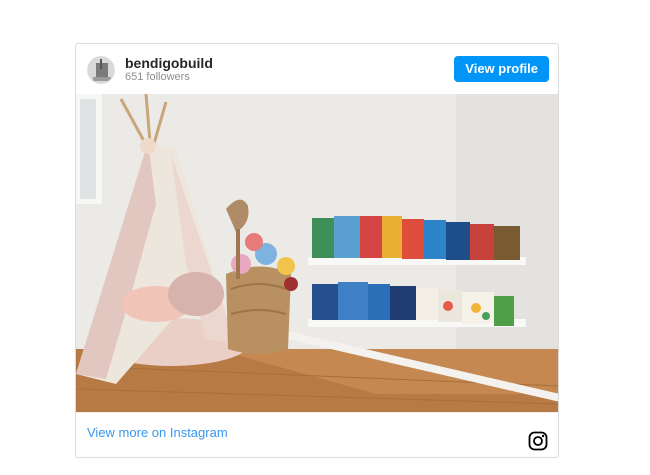 The width and height of the screenshot is (650, 475). I want to click on profile-username: bendigobuild, so click(169, 63).